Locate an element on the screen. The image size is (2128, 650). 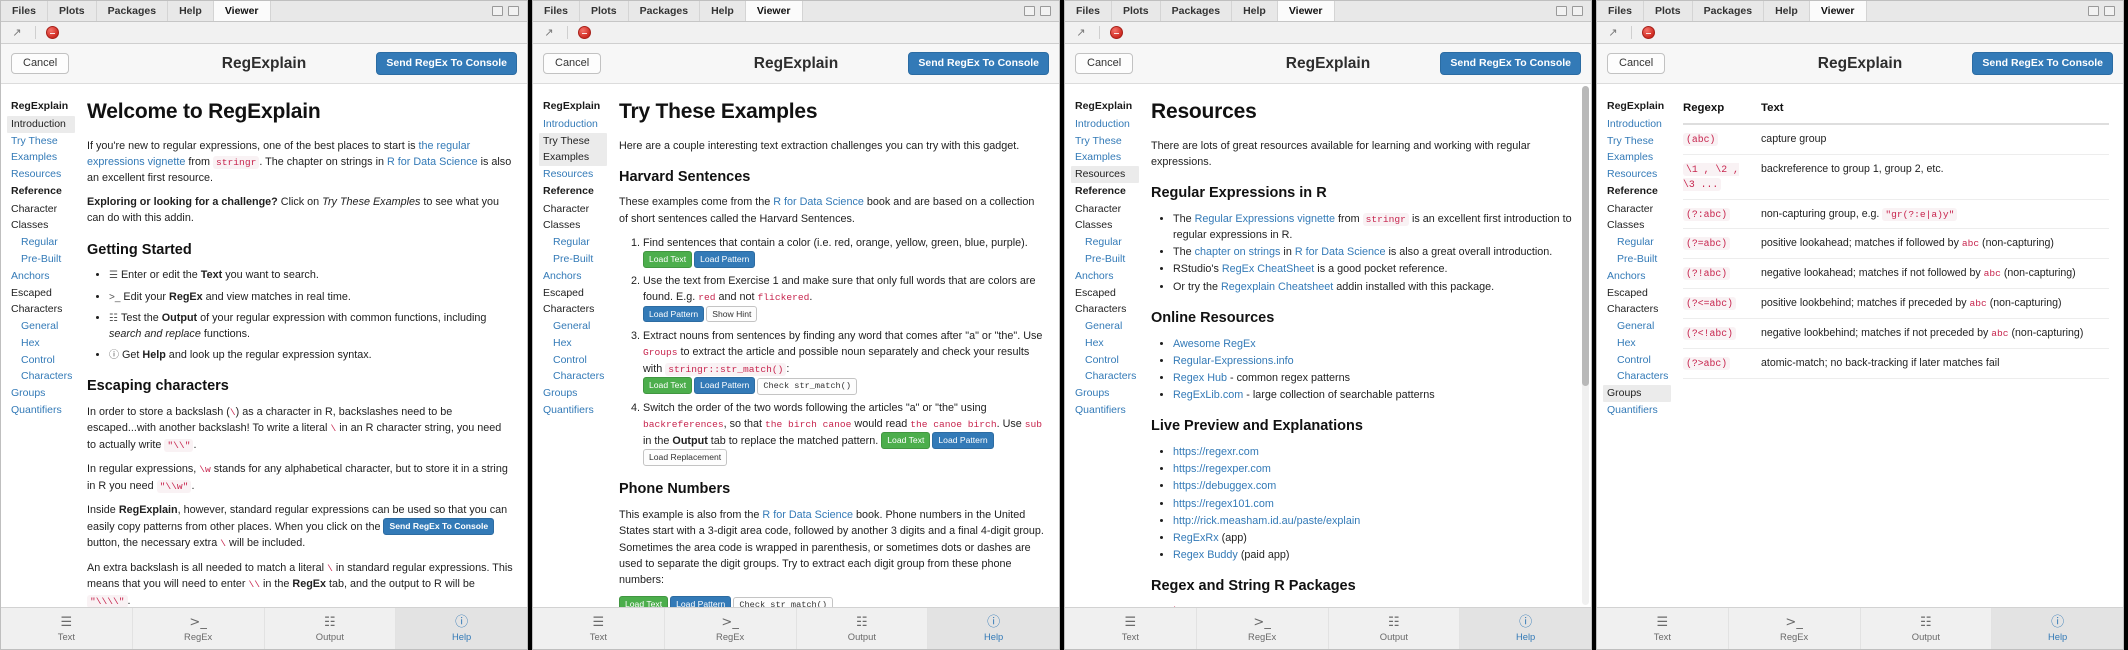
link-measham-explain: http://rick.measham.id.au/paste/explain is located at coordinates (1266, 521).